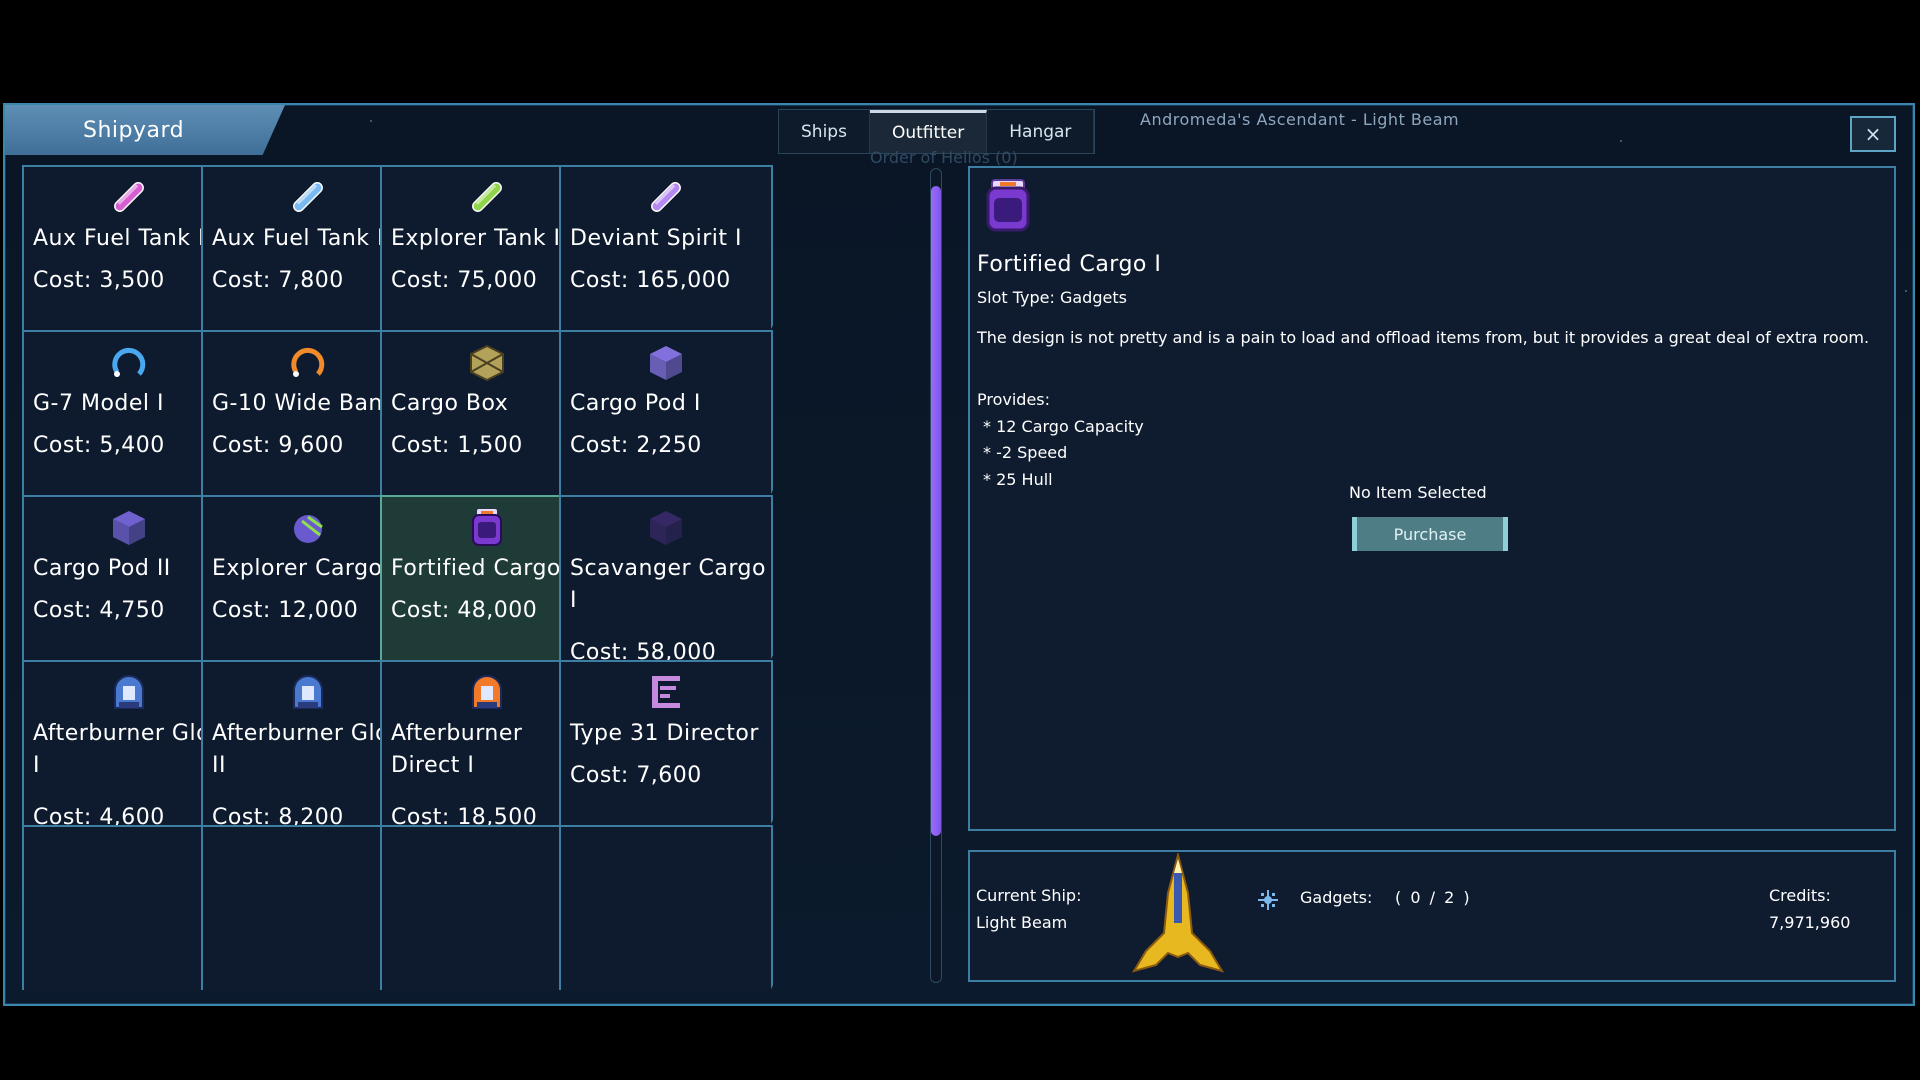  I want to click on tab-ships: Ships, so click(824, 131).